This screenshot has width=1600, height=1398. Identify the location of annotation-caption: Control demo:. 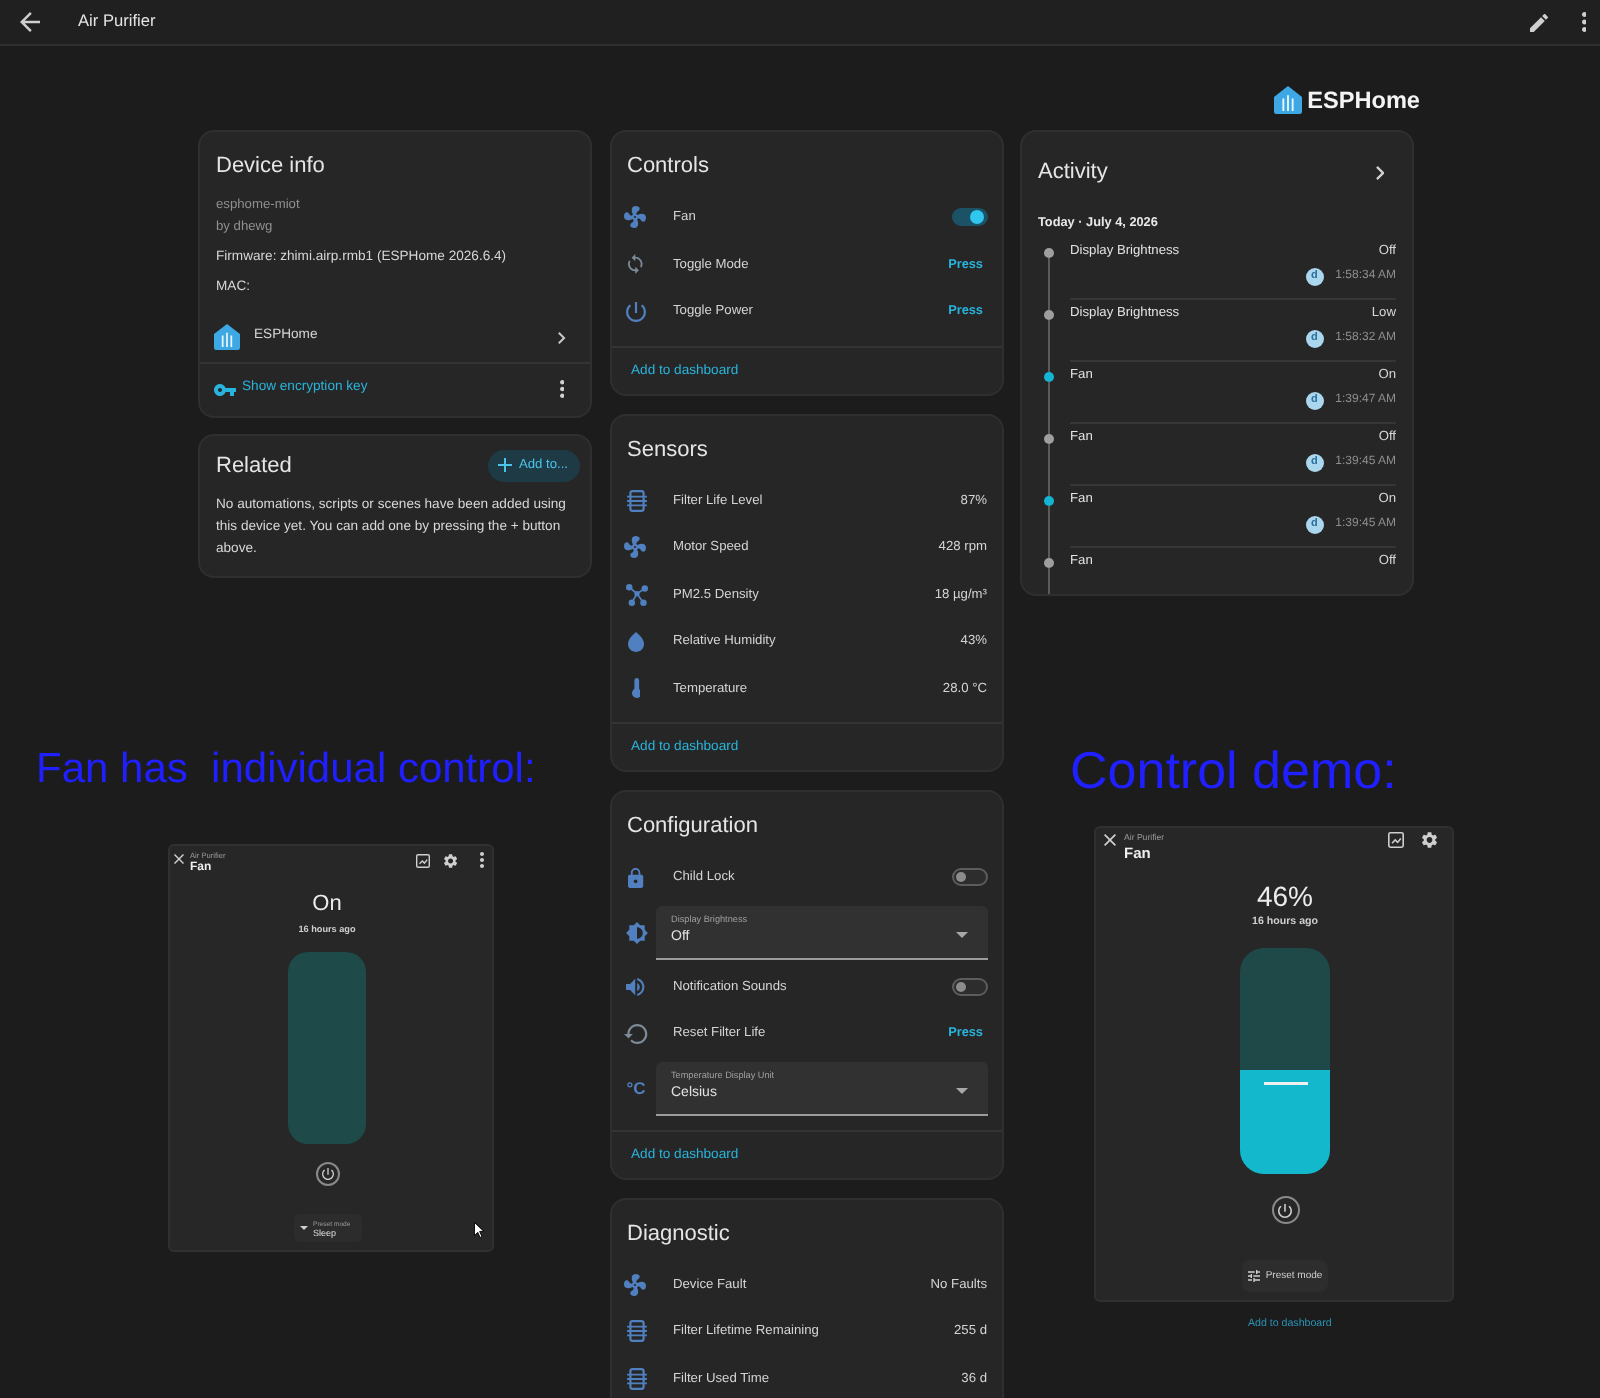
(1233, 770).